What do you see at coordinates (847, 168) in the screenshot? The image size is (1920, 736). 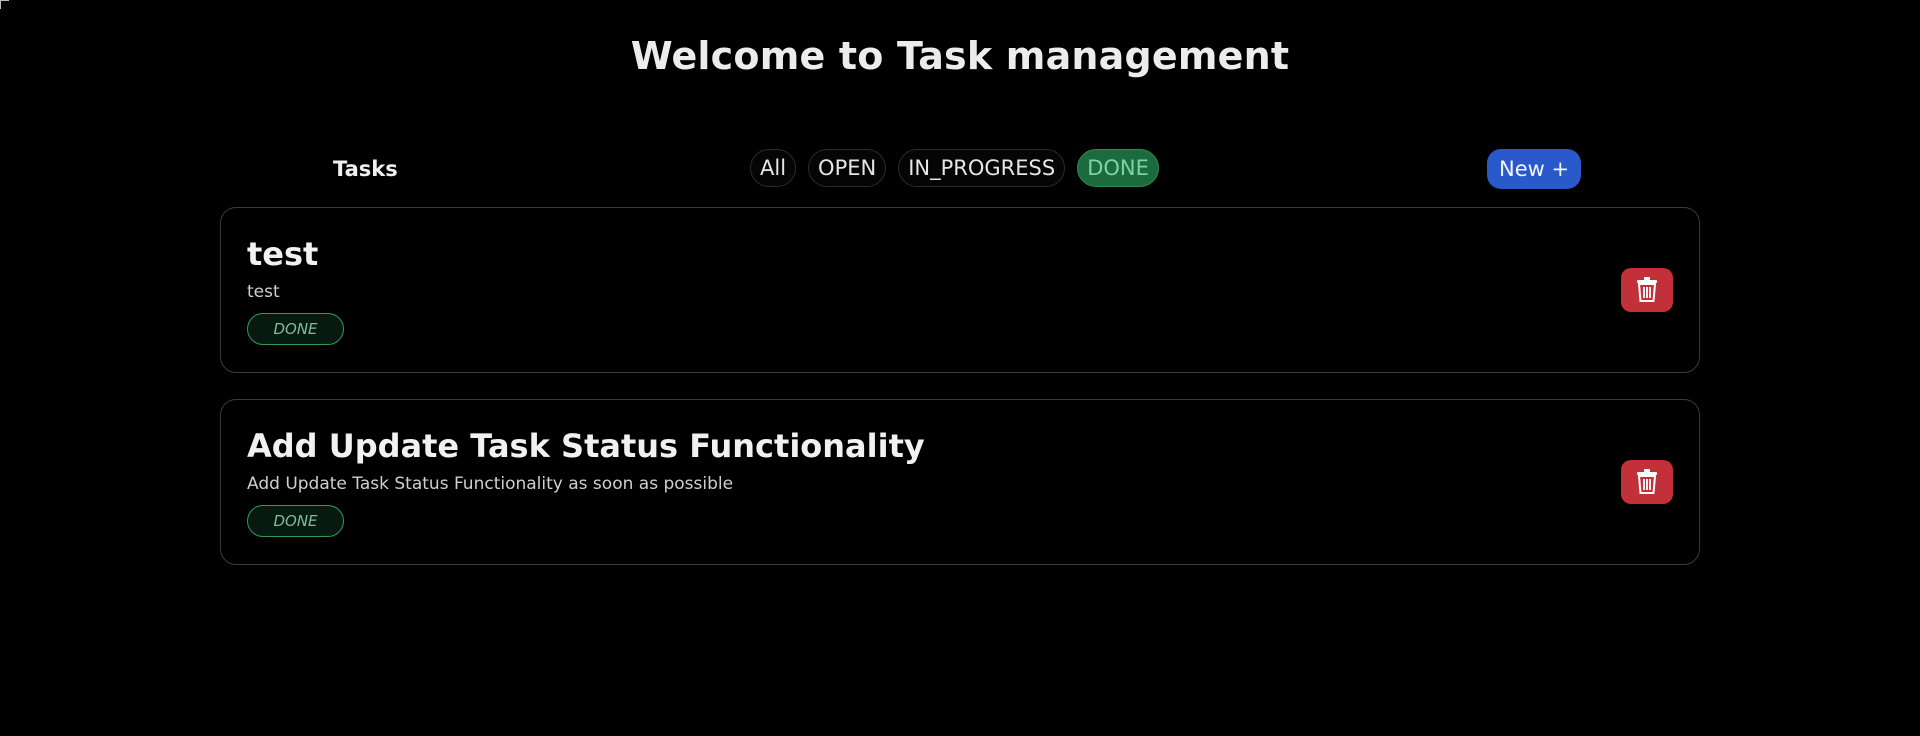 I see `filter-open-button: OPEN` at bounding box center [847, 168].